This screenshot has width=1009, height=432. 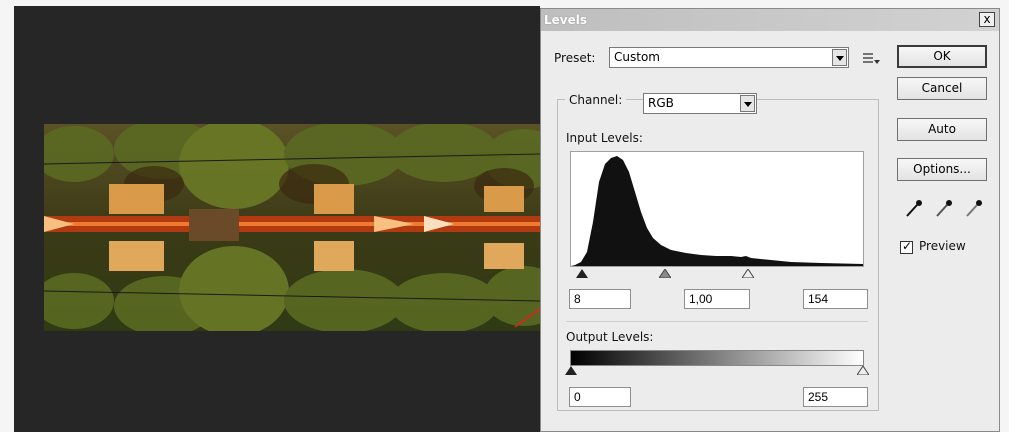 I want to click on channel-value: RGB, so click(x=661, y=103).